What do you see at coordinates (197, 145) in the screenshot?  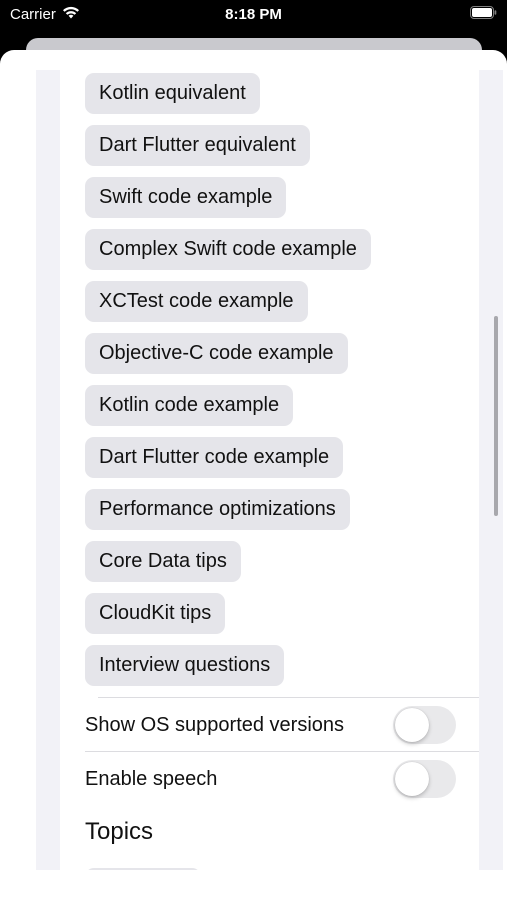 I see `option-chip: Dart Flutter equivalent` at bounding box center [197, 145].